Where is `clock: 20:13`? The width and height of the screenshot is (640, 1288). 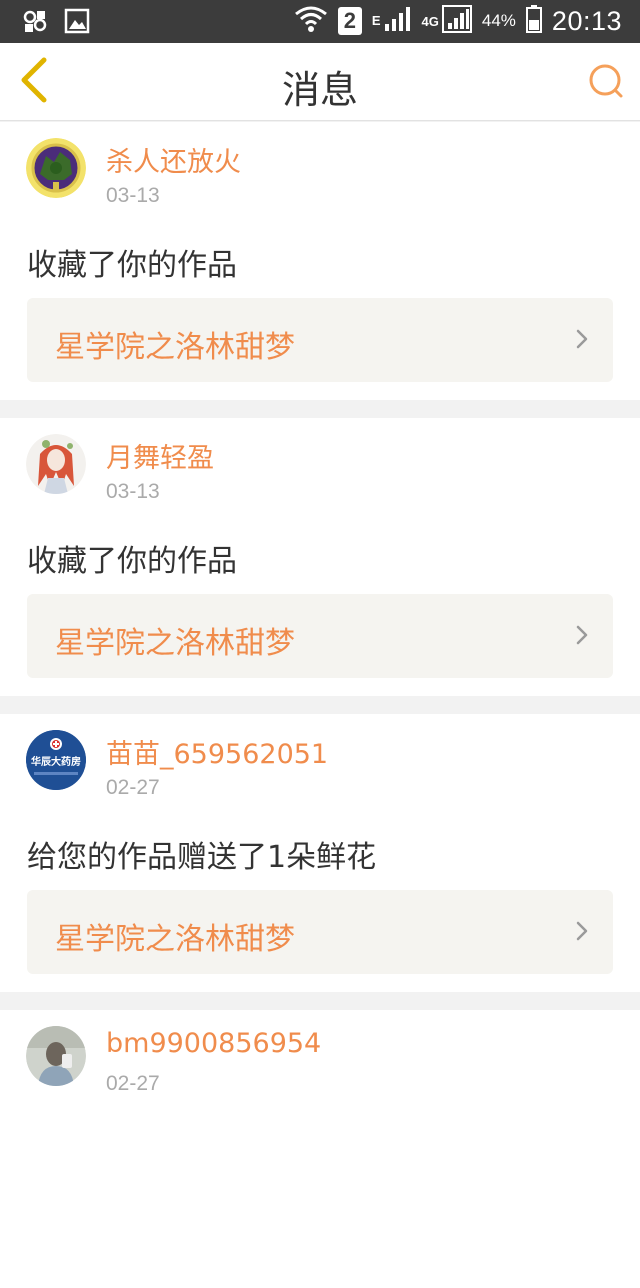 clock: 20:13 is located at coordinates (586, 20).